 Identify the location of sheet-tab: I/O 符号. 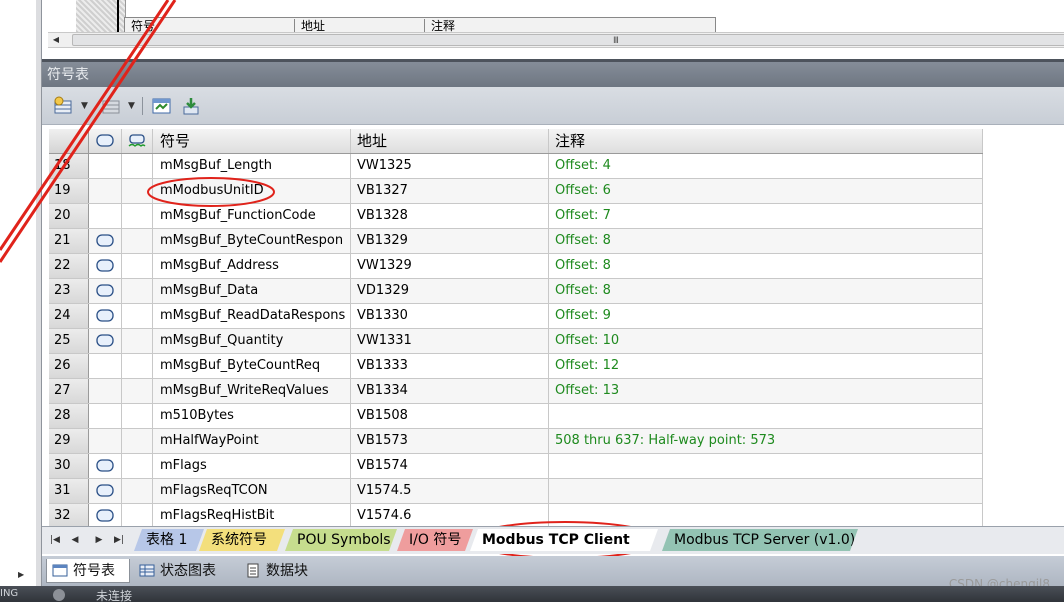
(435, 540).